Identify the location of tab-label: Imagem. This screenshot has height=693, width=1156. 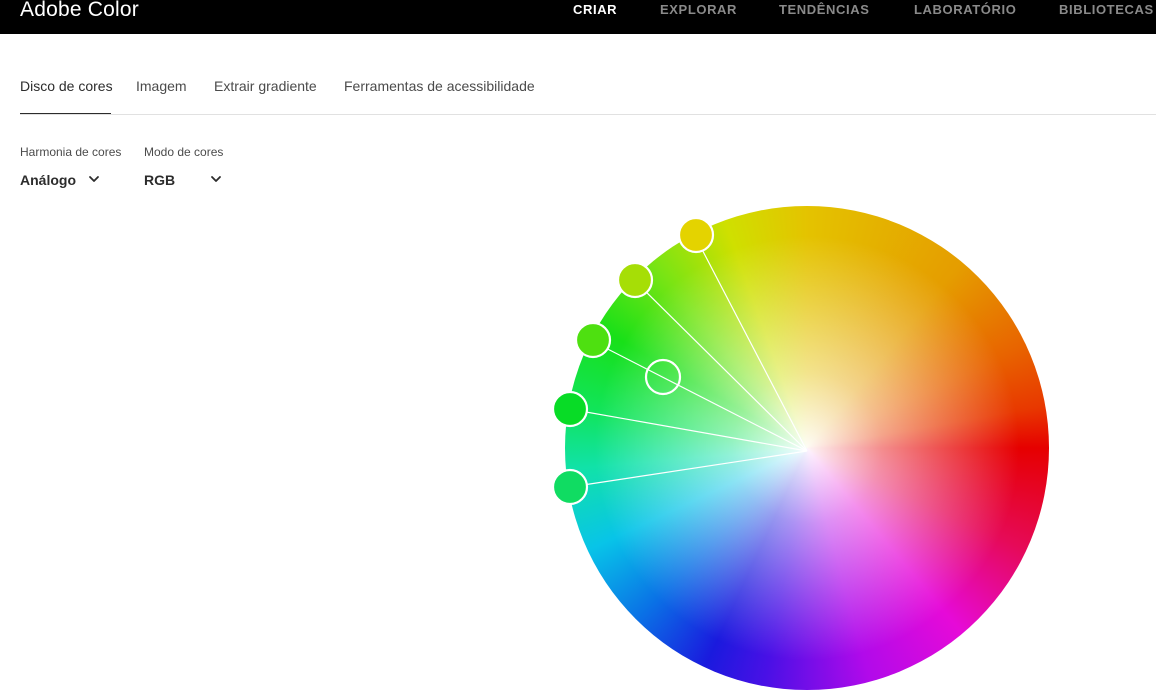
(161, 86).